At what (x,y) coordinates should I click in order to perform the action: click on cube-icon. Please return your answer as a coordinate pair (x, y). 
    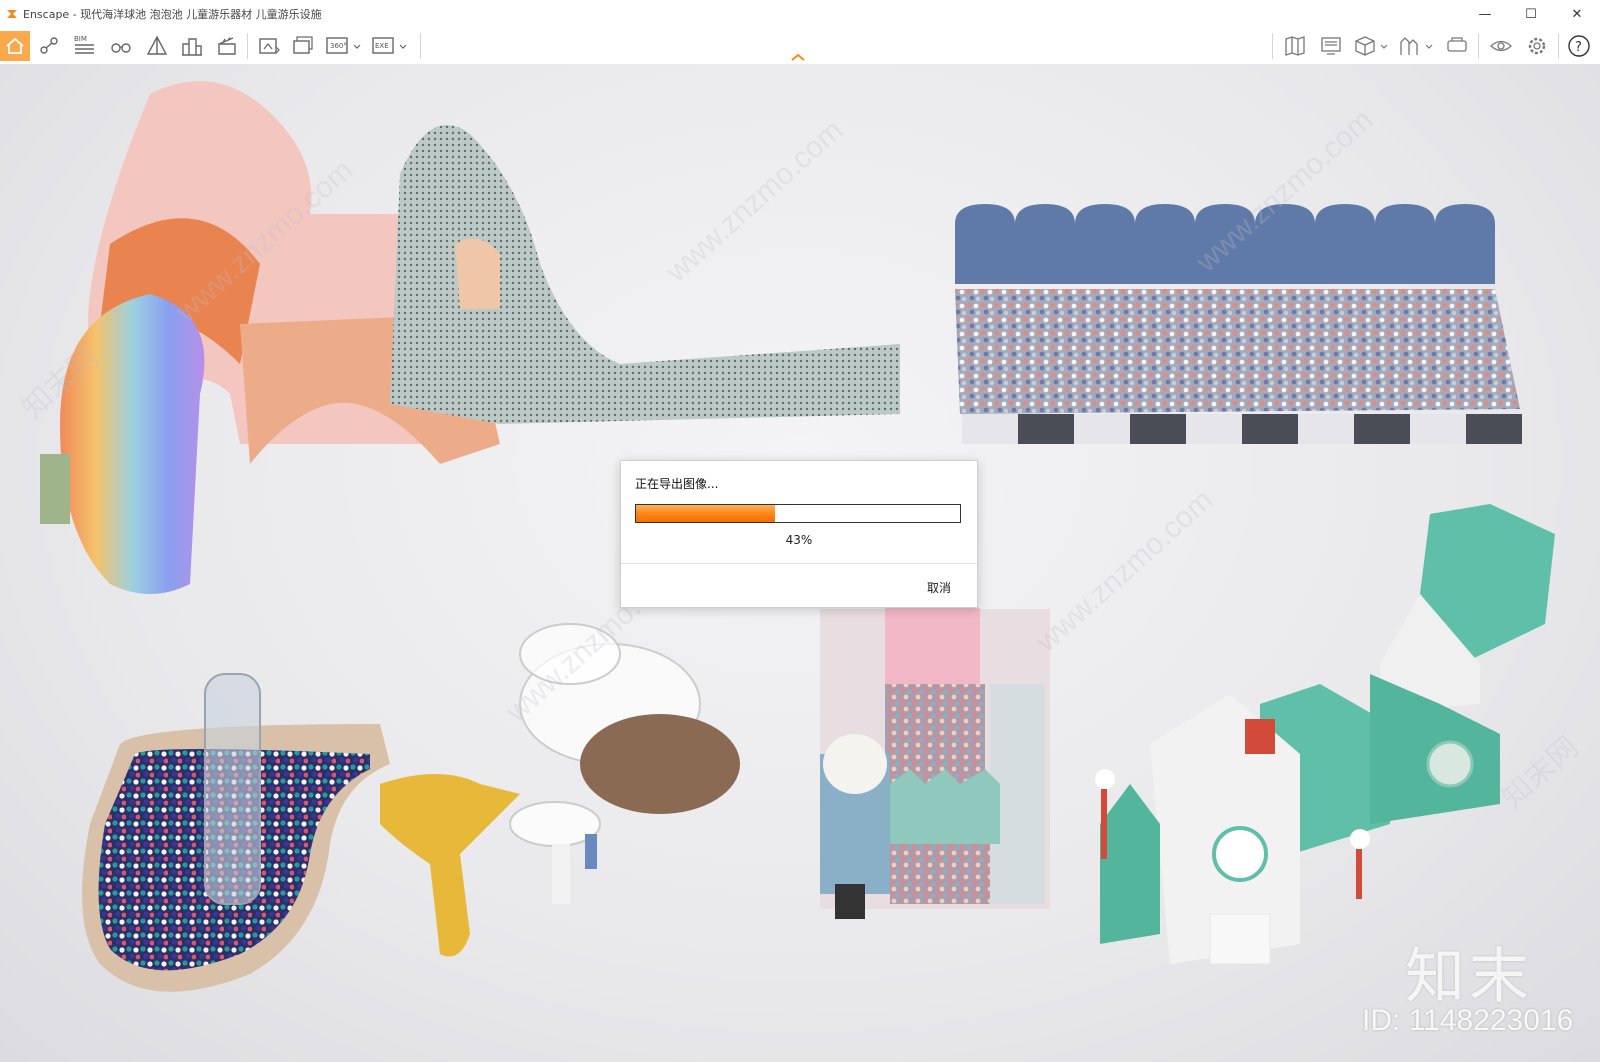
    Looking at the image, I should click on (1371, 46).